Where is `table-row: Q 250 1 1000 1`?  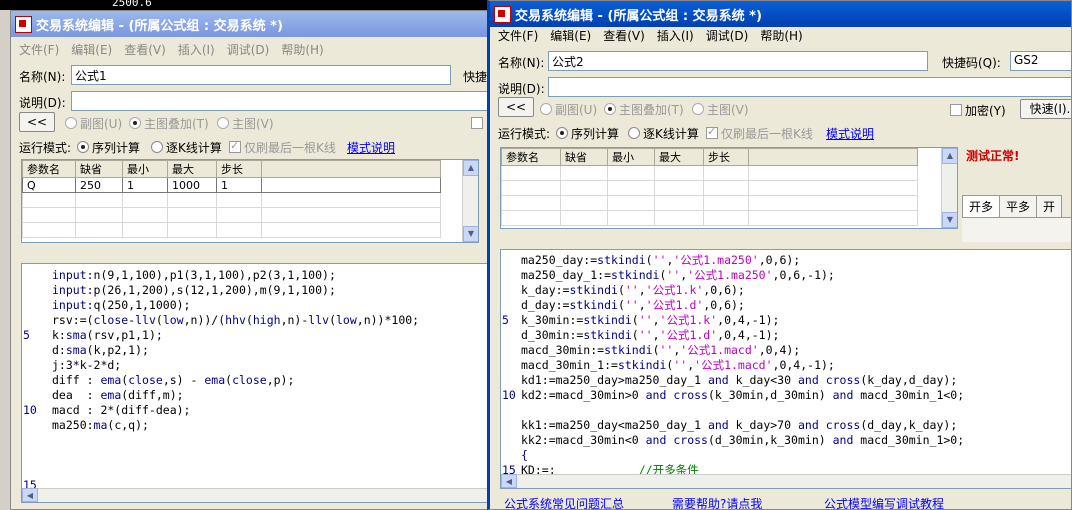 table-row: Q 250 1 1000 1 is located at coordinates (231, 185).